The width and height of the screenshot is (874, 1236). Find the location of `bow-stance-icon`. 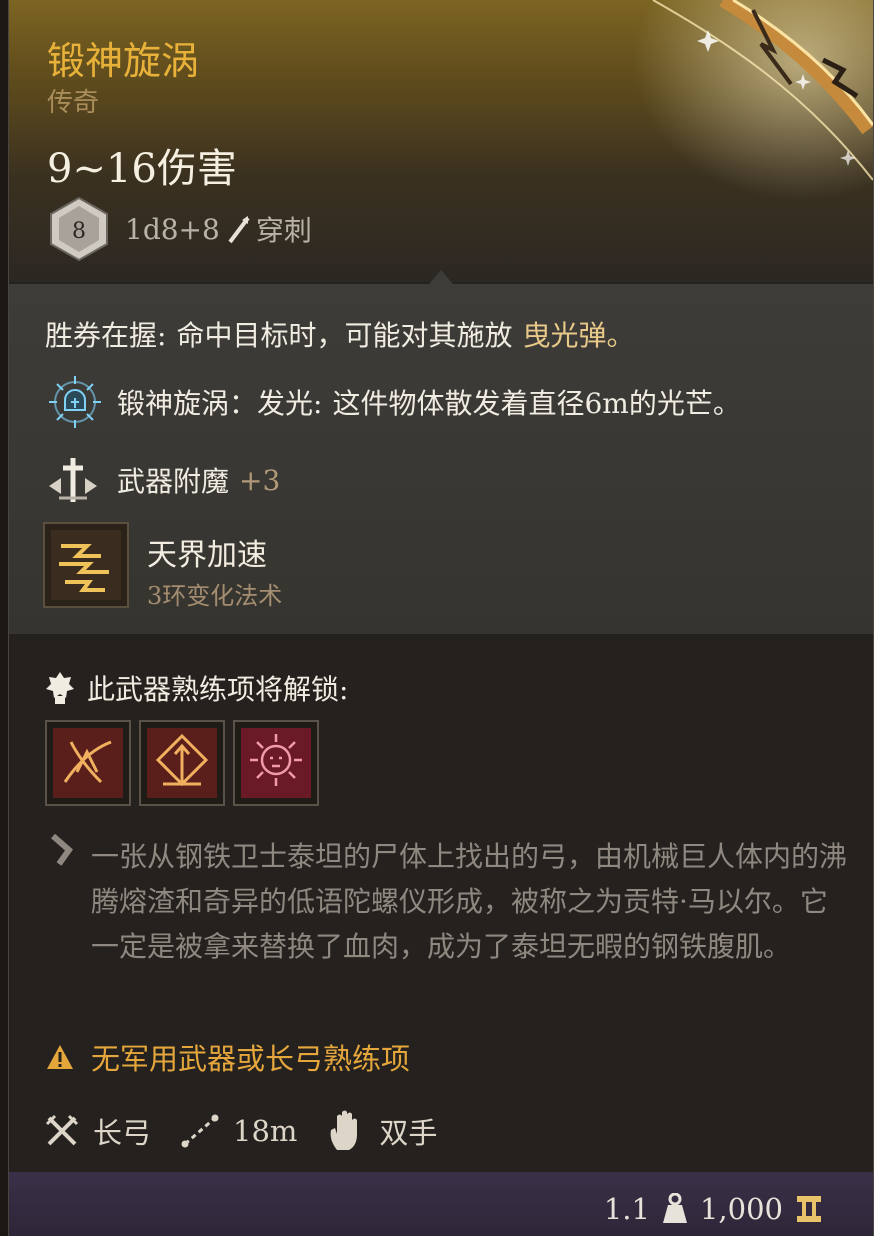

bow-stance-icon is located at coordinates (88, 763).